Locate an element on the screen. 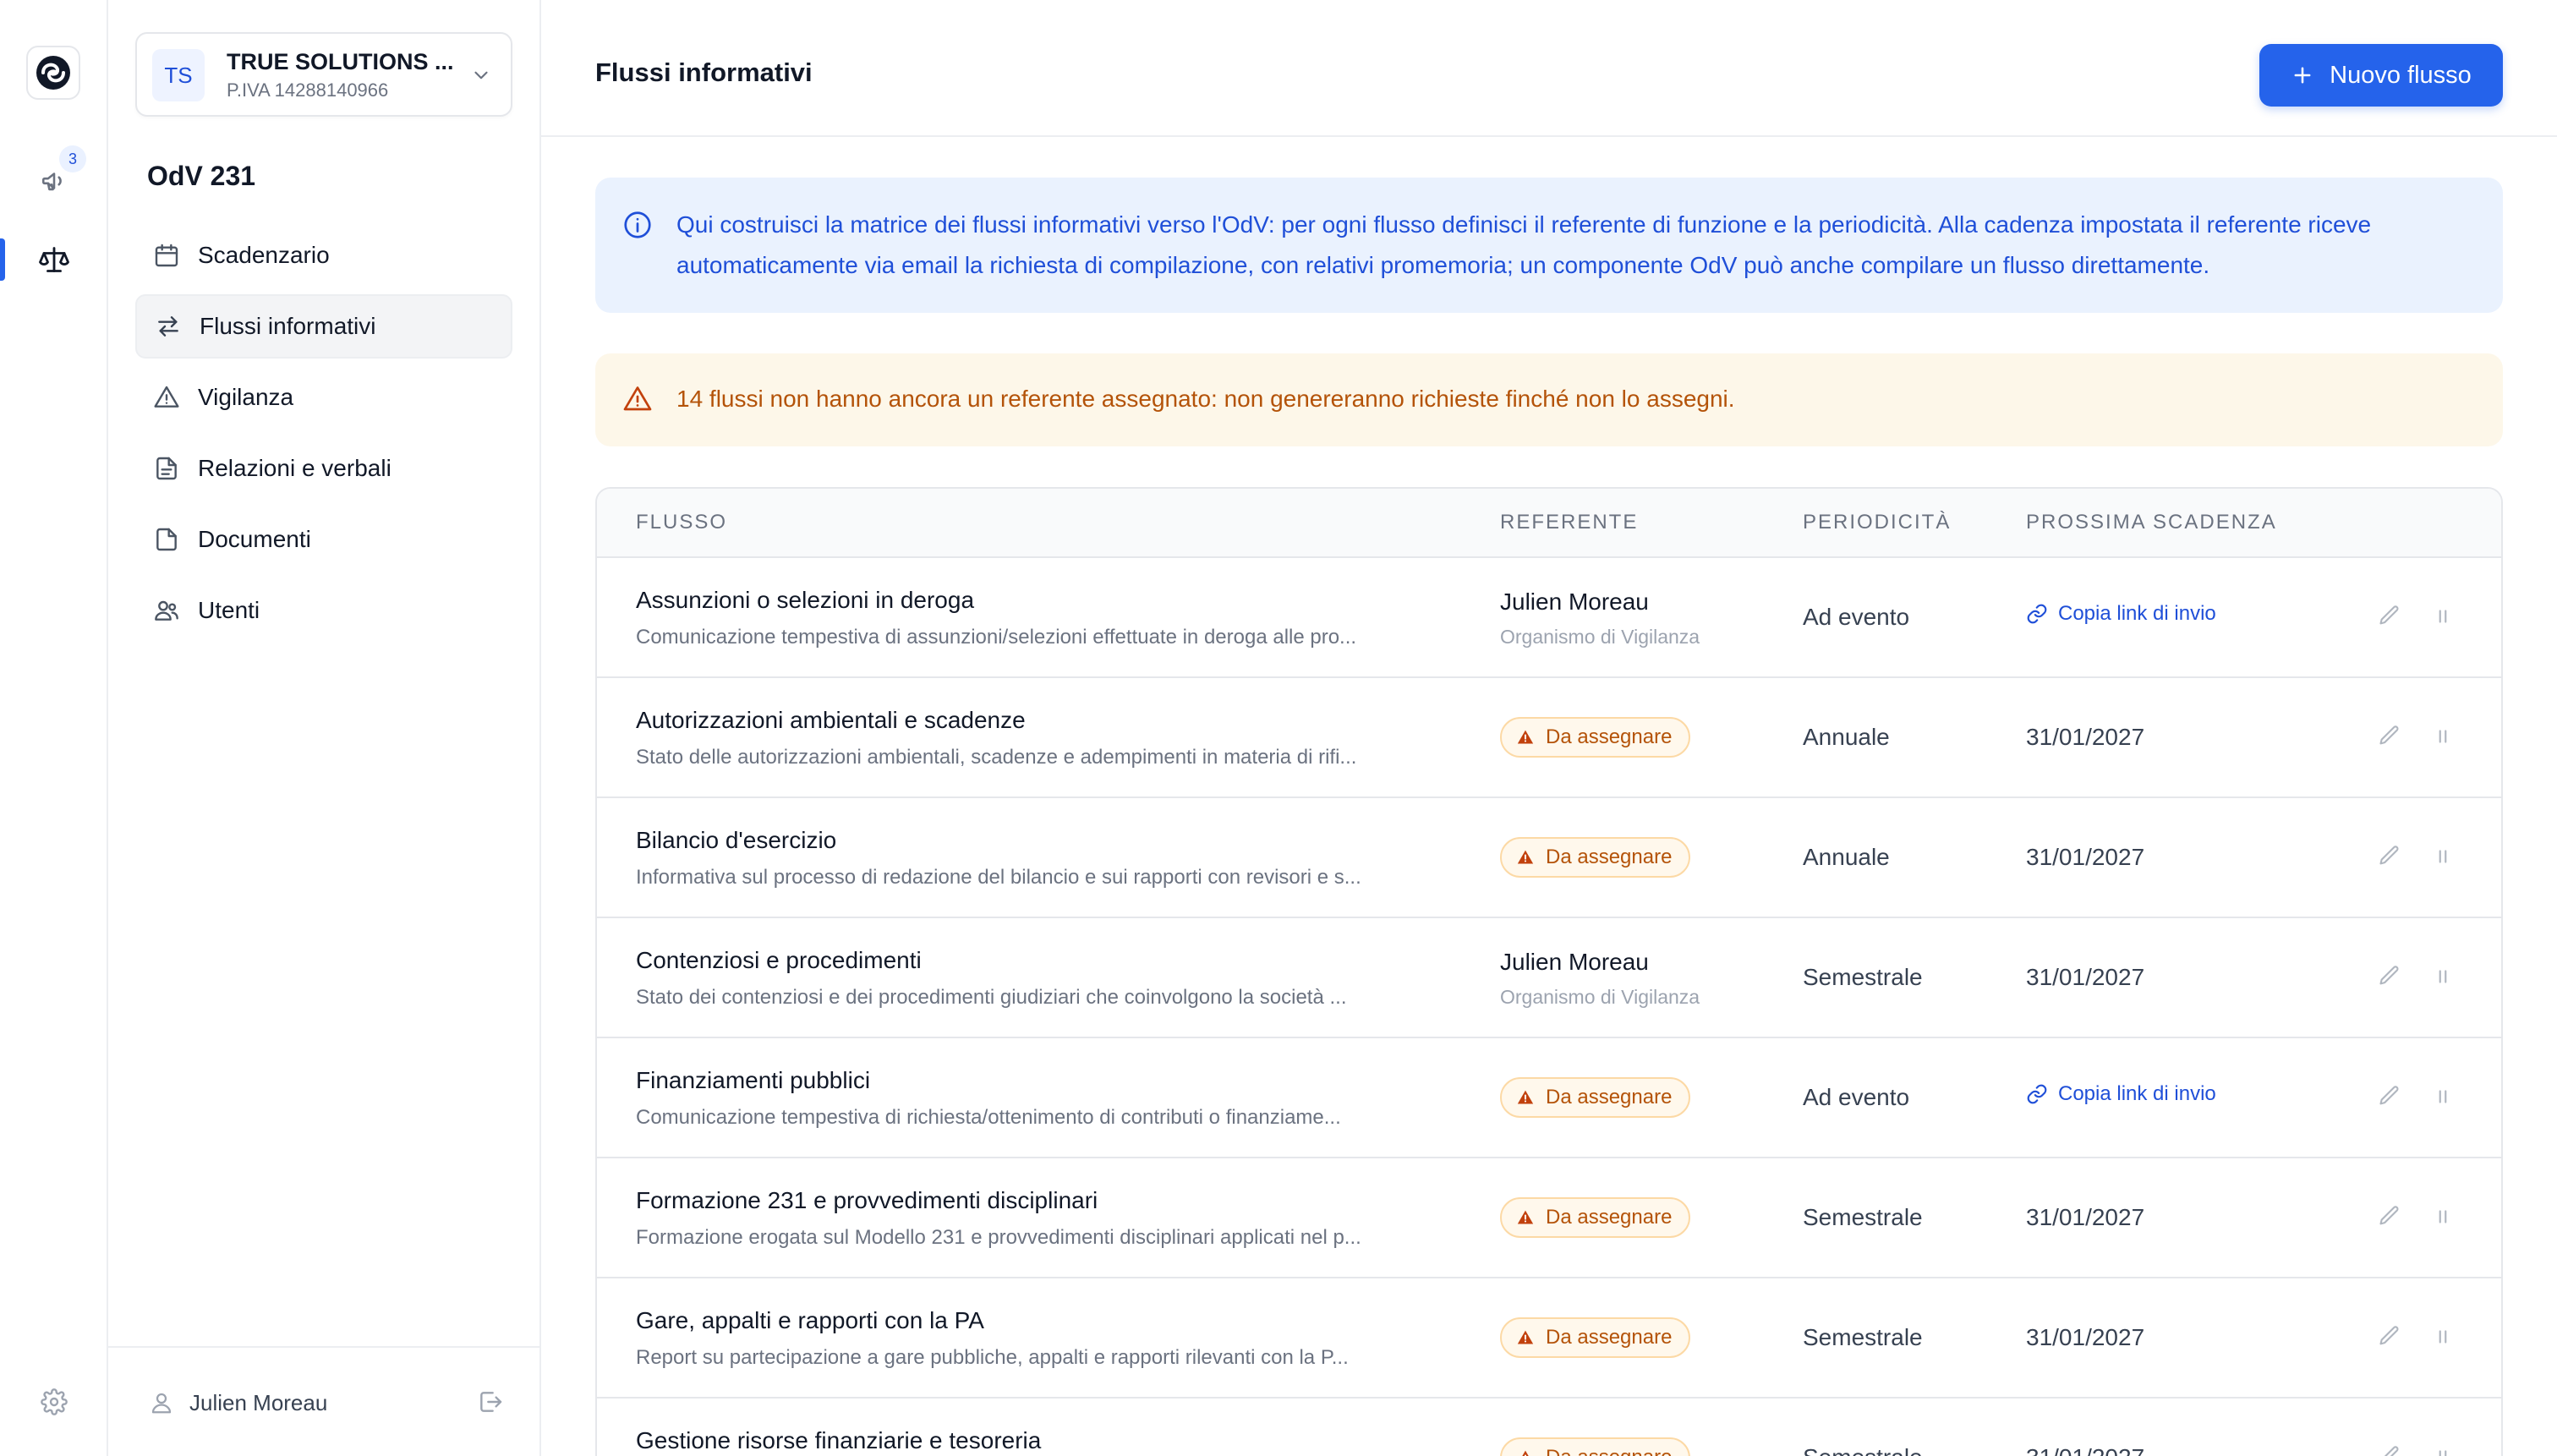 This screenshot has width=2557, height=1456. user-icon is located at coordinates (161, 1405).